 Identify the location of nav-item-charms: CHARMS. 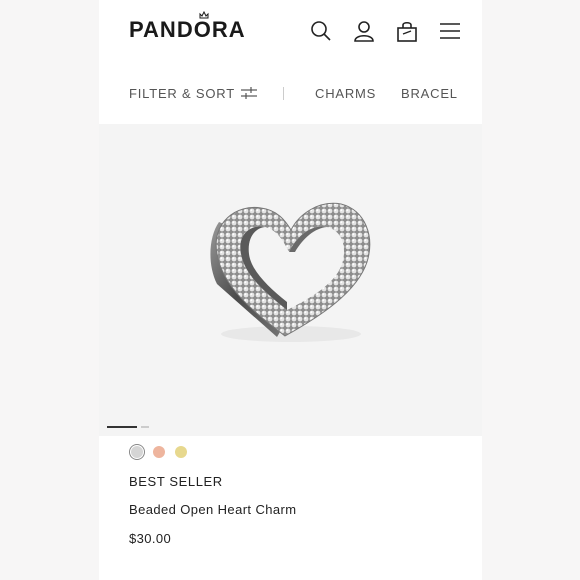
(345, 93).